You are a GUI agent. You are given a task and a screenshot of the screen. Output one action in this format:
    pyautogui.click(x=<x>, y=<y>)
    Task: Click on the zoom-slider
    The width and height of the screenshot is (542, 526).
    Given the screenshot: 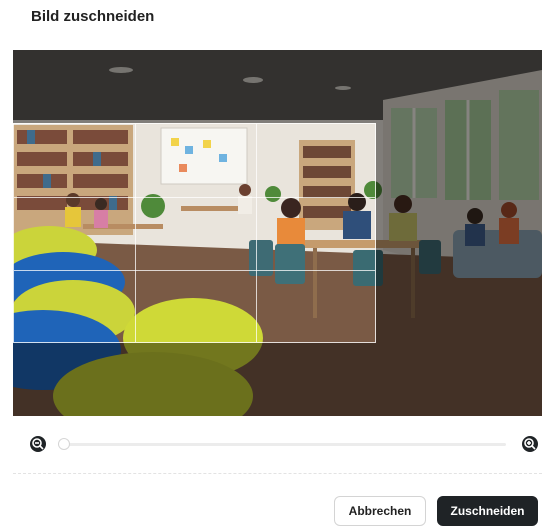 What is the action you would take?
    pyautogui.click(x=282, y=444)
    